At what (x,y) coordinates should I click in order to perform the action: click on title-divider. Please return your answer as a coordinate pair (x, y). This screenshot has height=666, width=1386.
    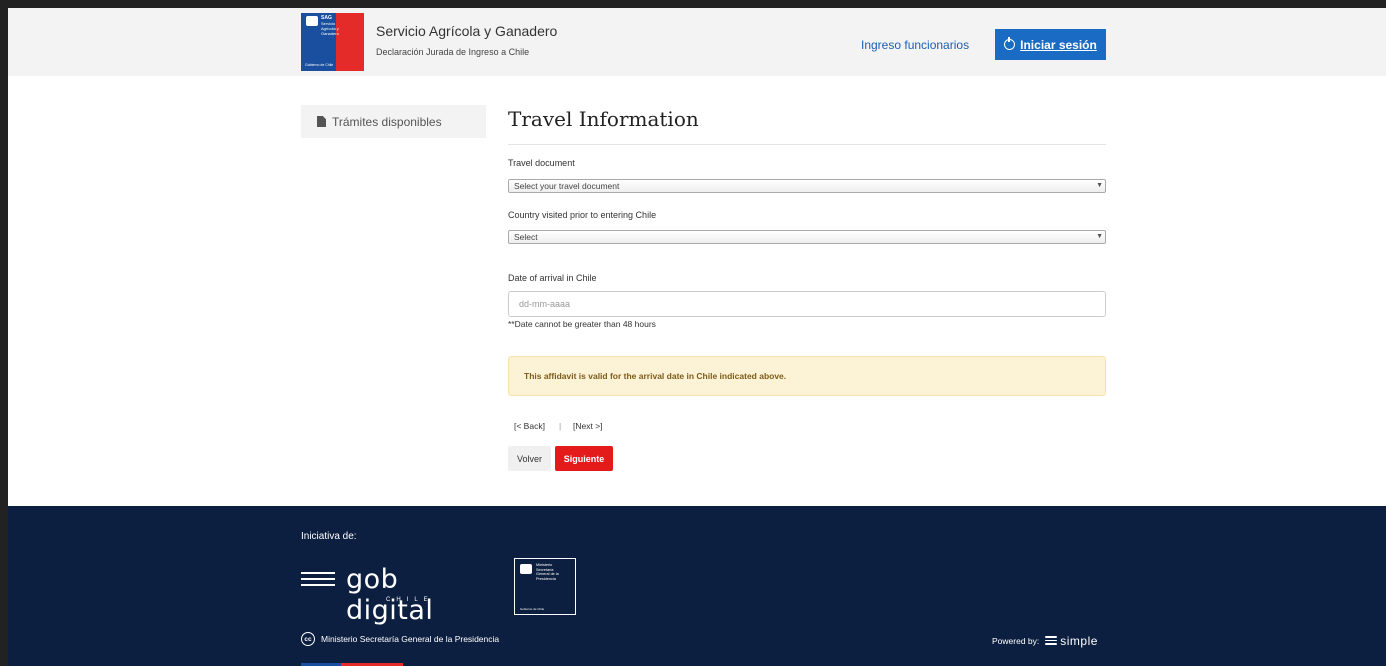
    Looking at the image, I should click on (807, 144).